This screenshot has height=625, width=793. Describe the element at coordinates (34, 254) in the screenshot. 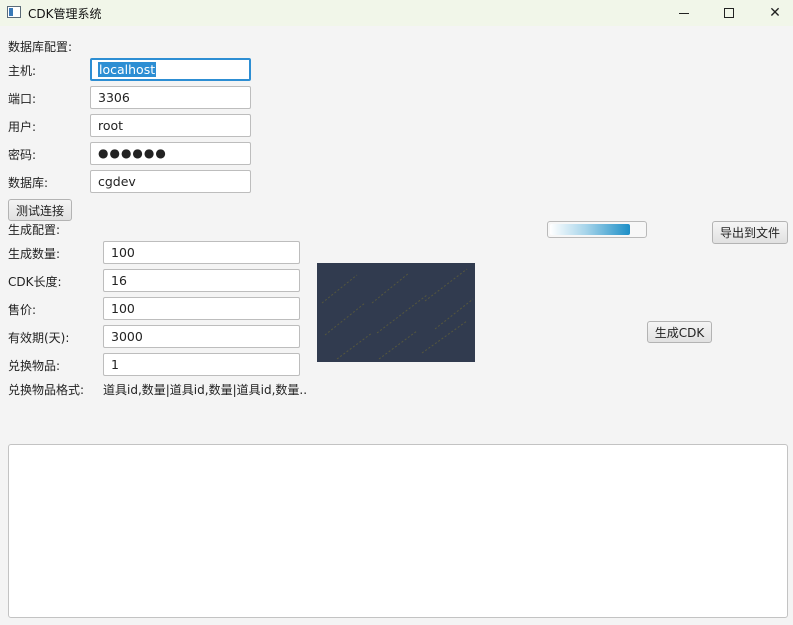

I see `count-label: 生成数量:` at that location.